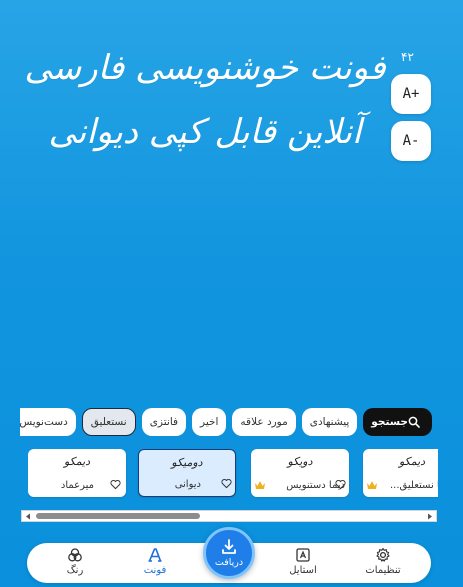  I want to click on download-icon, so click(229, 546).